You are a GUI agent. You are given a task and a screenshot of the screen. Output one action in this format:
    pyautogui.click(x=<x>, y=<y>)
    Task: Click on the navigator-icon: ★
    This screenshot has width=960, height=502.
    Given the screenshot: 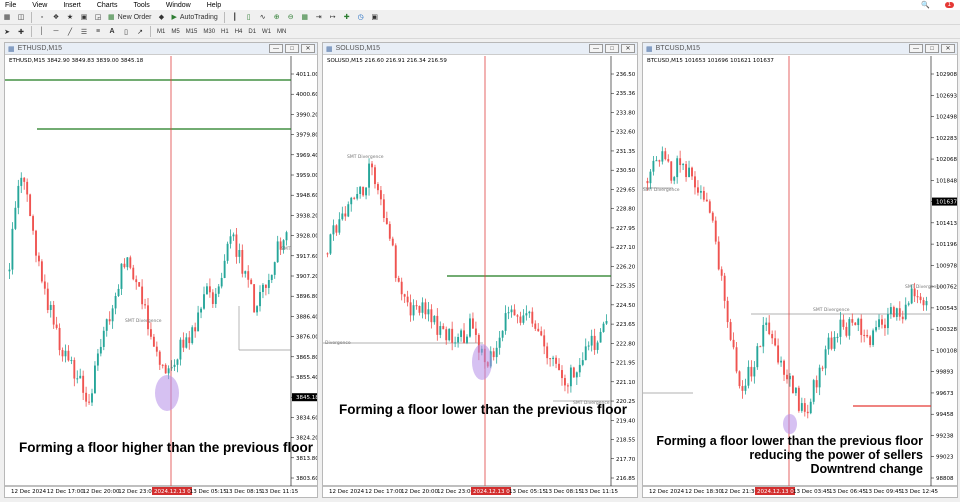 What is the action you would take?
    pyautogui.click(x=70, y=17)
    